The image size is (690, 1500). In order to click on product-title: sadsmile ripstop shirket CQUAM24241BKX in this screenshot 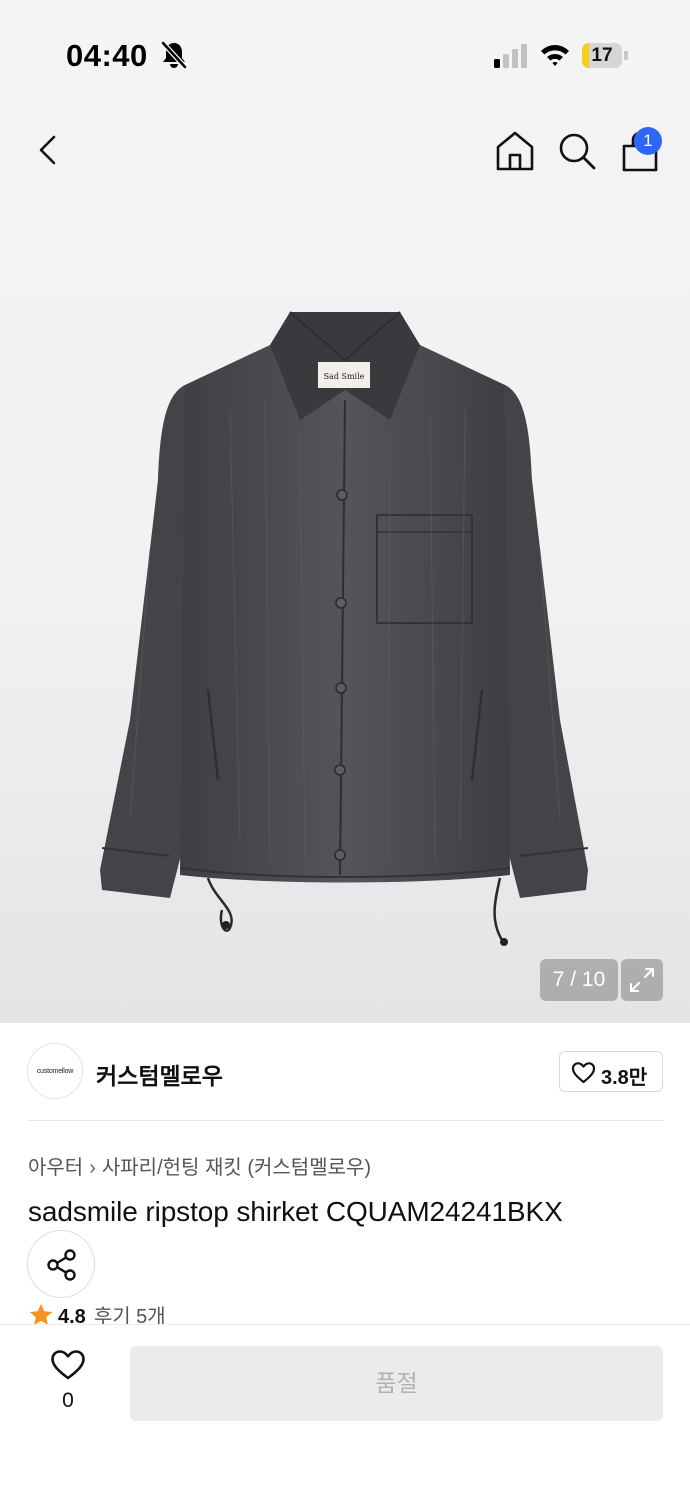, I will do `click(295, 1211)`.